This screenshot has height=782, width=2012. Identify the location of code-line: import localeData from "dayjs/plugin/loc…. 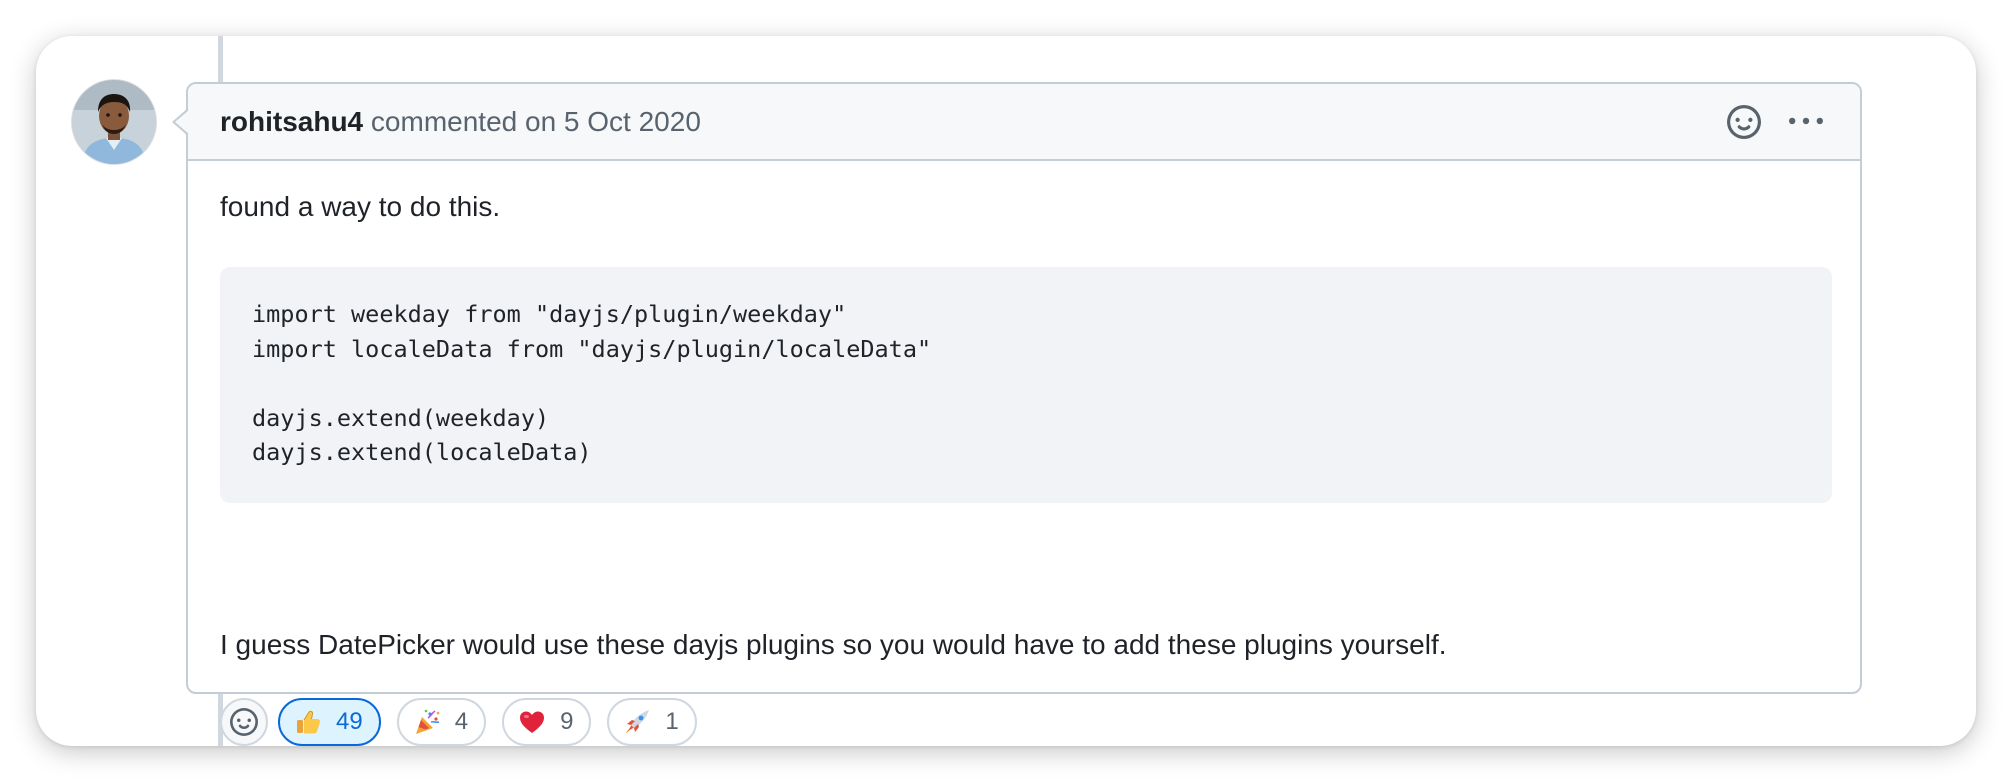
(592, 348).